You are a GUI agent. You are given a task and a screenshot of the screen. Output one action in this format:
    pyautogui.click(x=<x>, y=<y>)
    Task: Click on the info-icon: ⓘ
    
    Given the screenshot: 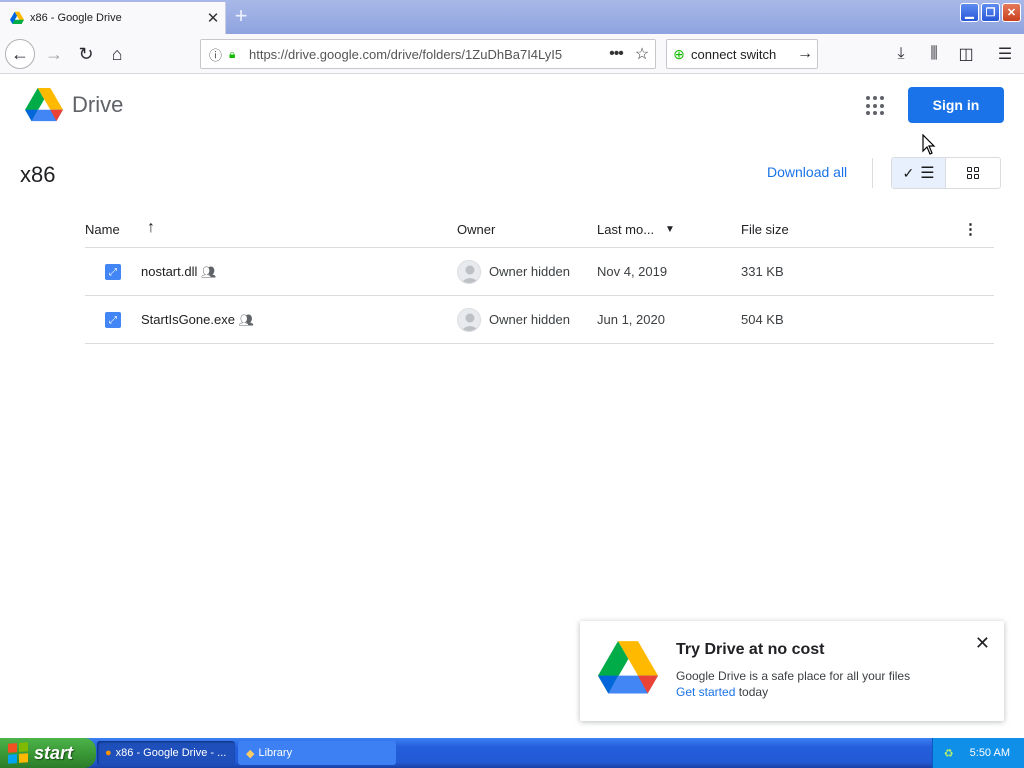 What is the action you would take?
    pyautogui.click(x=219, y=54)
    